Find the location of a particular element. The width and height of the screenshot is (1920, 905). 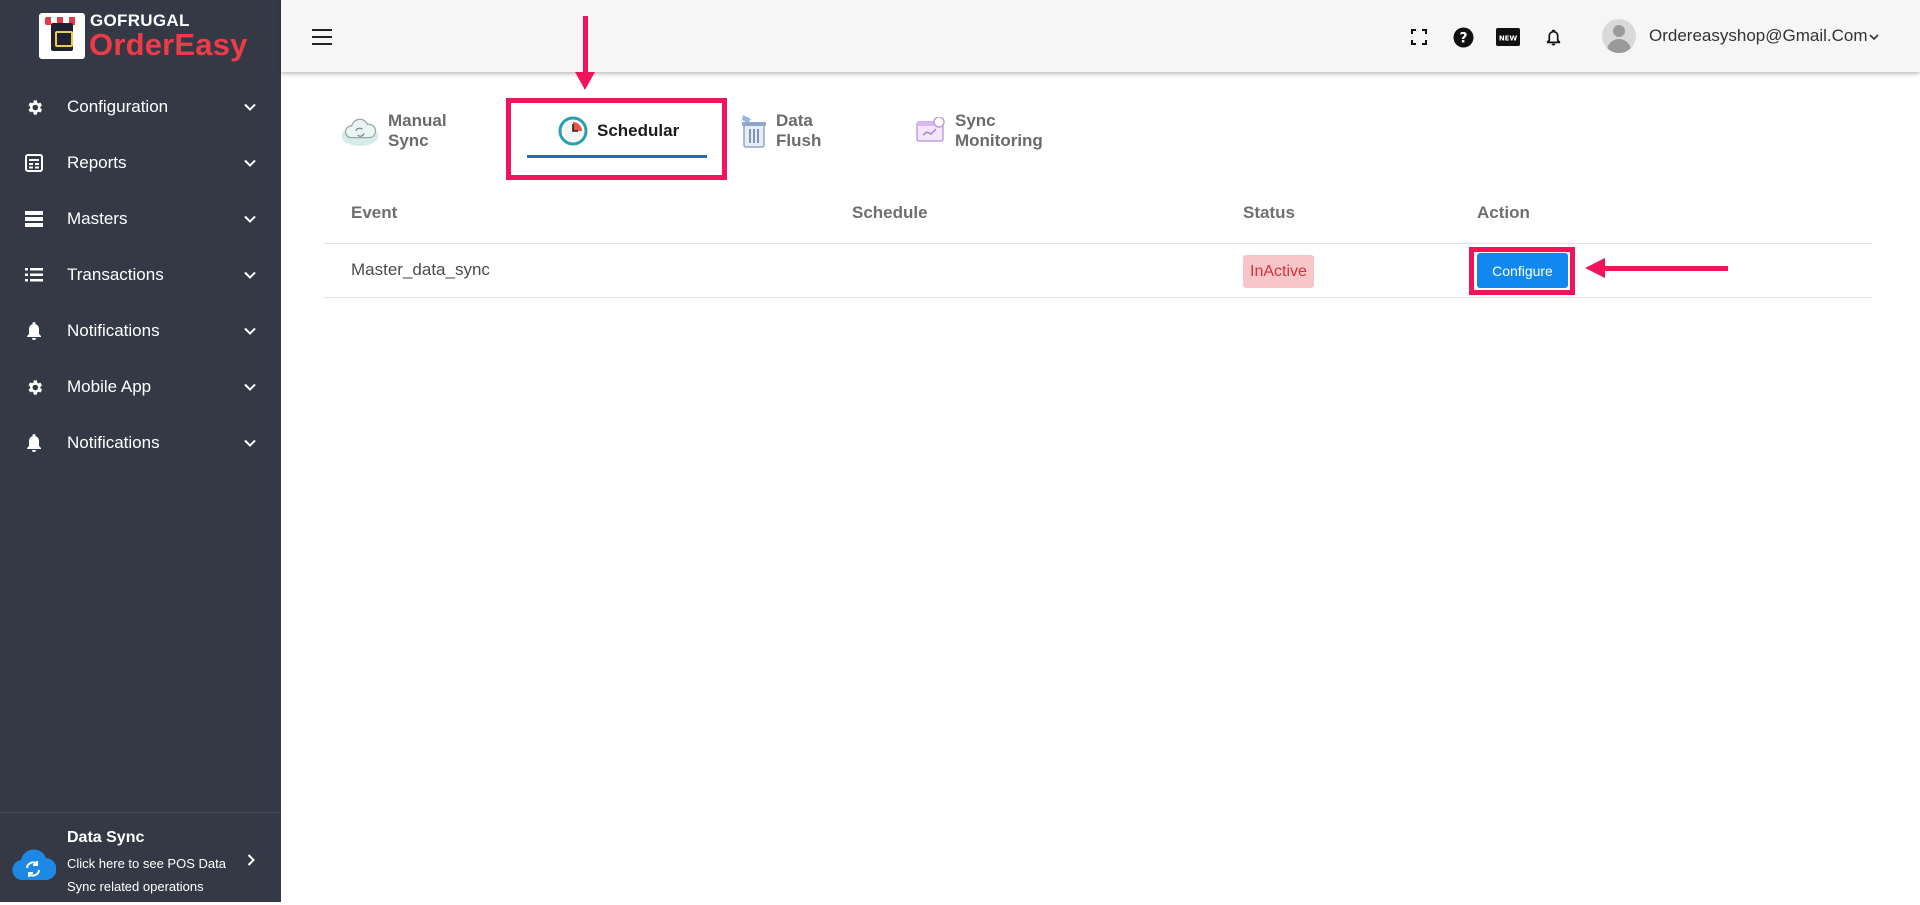

masters-icon is located at coordinates (34, 219).